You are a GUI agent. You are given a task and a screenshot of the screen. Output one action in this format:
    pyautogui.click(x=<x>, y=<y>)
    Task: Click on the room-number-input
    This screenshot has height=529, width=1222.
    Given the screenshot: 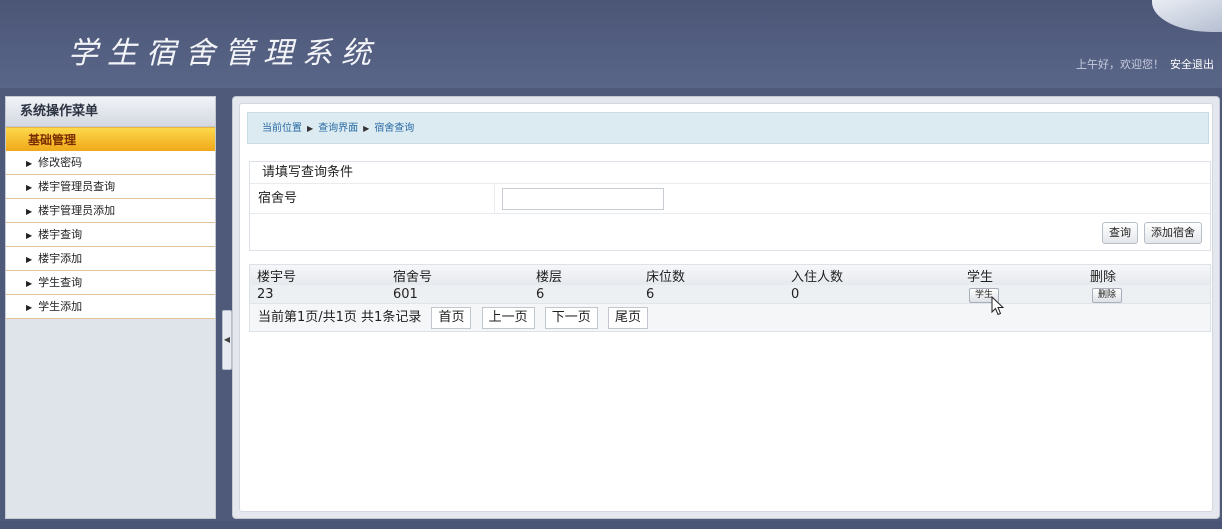 What is the action you would take?
    pyautogui.click(x=583, y=199)
    